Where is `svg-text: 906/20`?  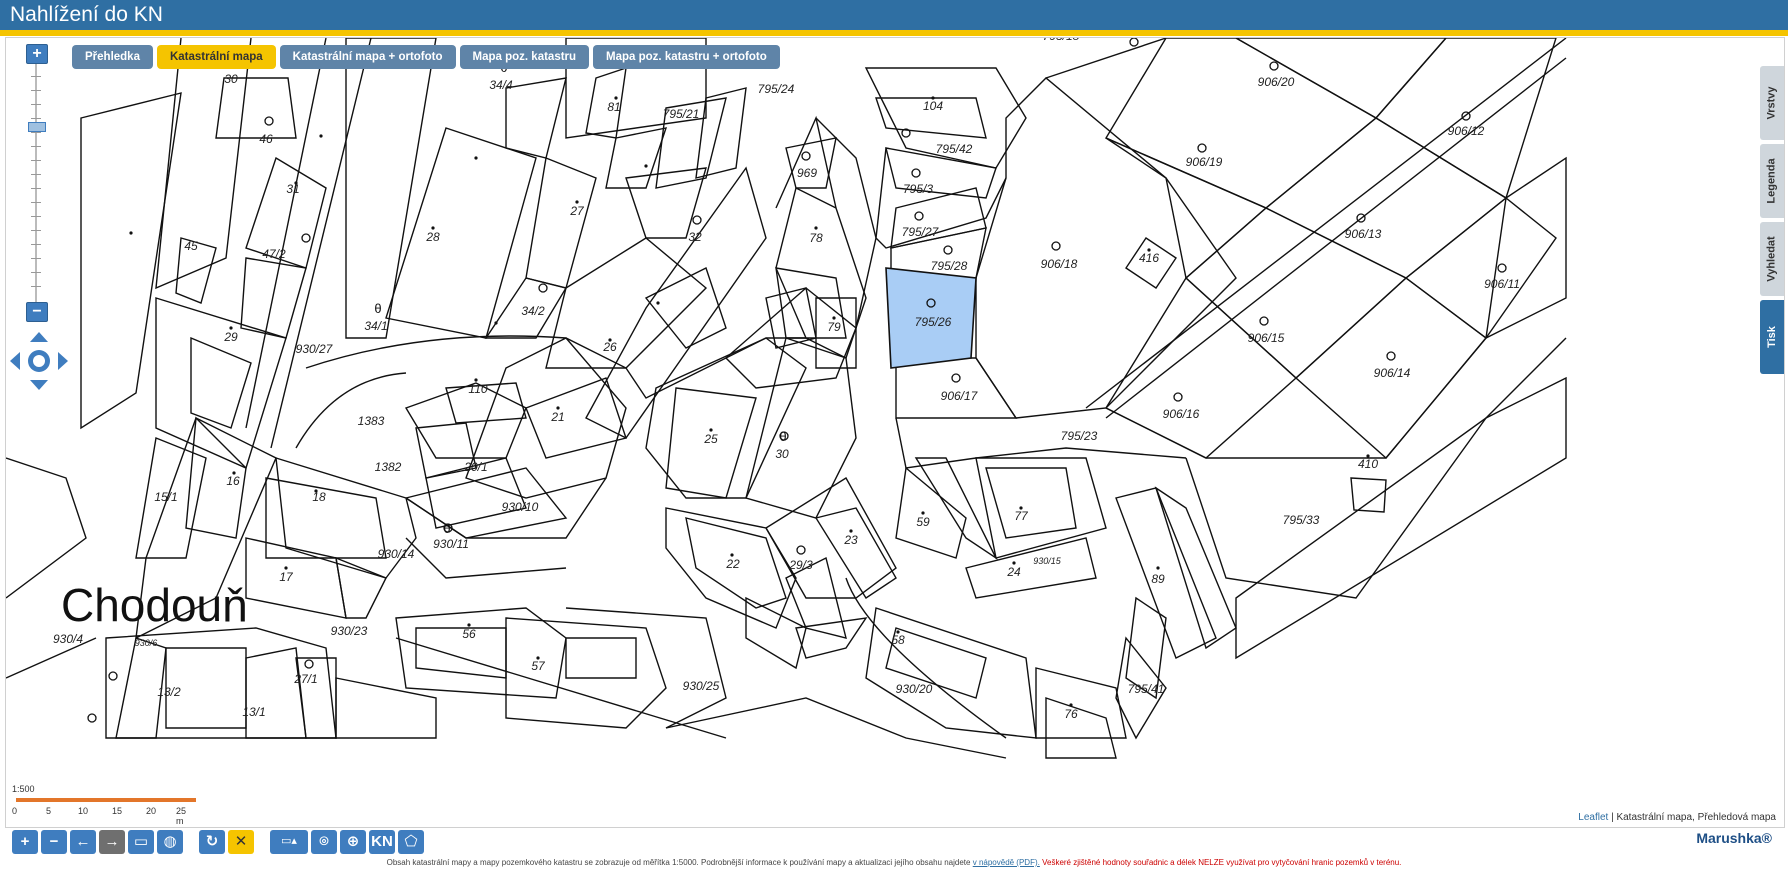
svg-text: 906/20 is located at coordinates (1276, 82).